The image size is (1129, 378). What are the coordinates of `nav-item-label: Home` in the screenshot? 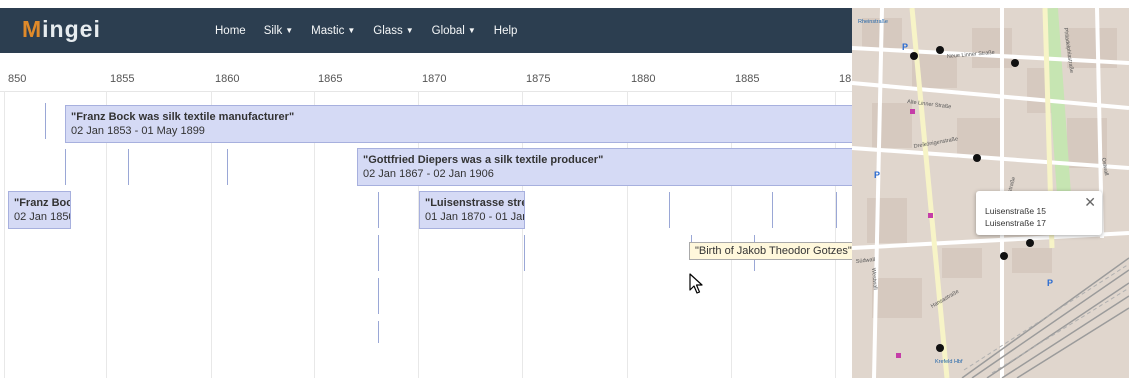 It's located at (230, 30).